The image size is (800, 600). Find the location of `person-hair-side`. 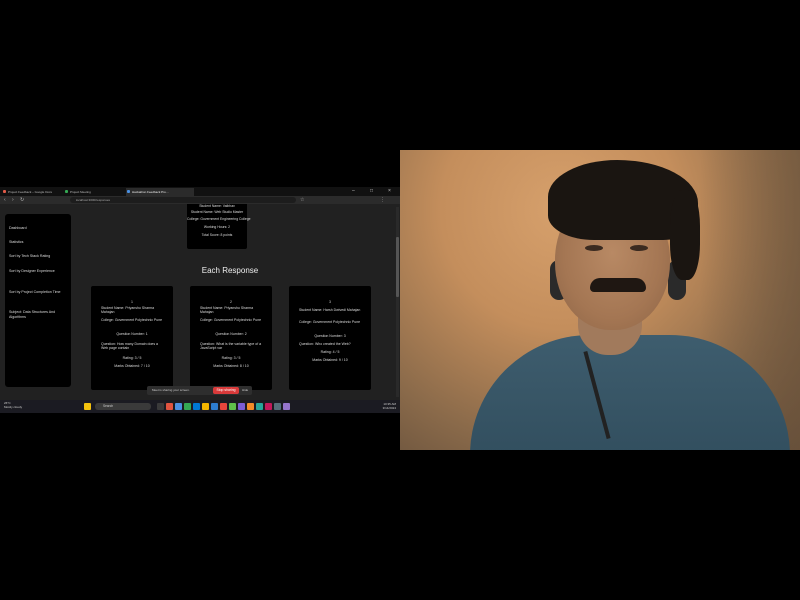

person-hair-side is located at coordinates (685, 235).